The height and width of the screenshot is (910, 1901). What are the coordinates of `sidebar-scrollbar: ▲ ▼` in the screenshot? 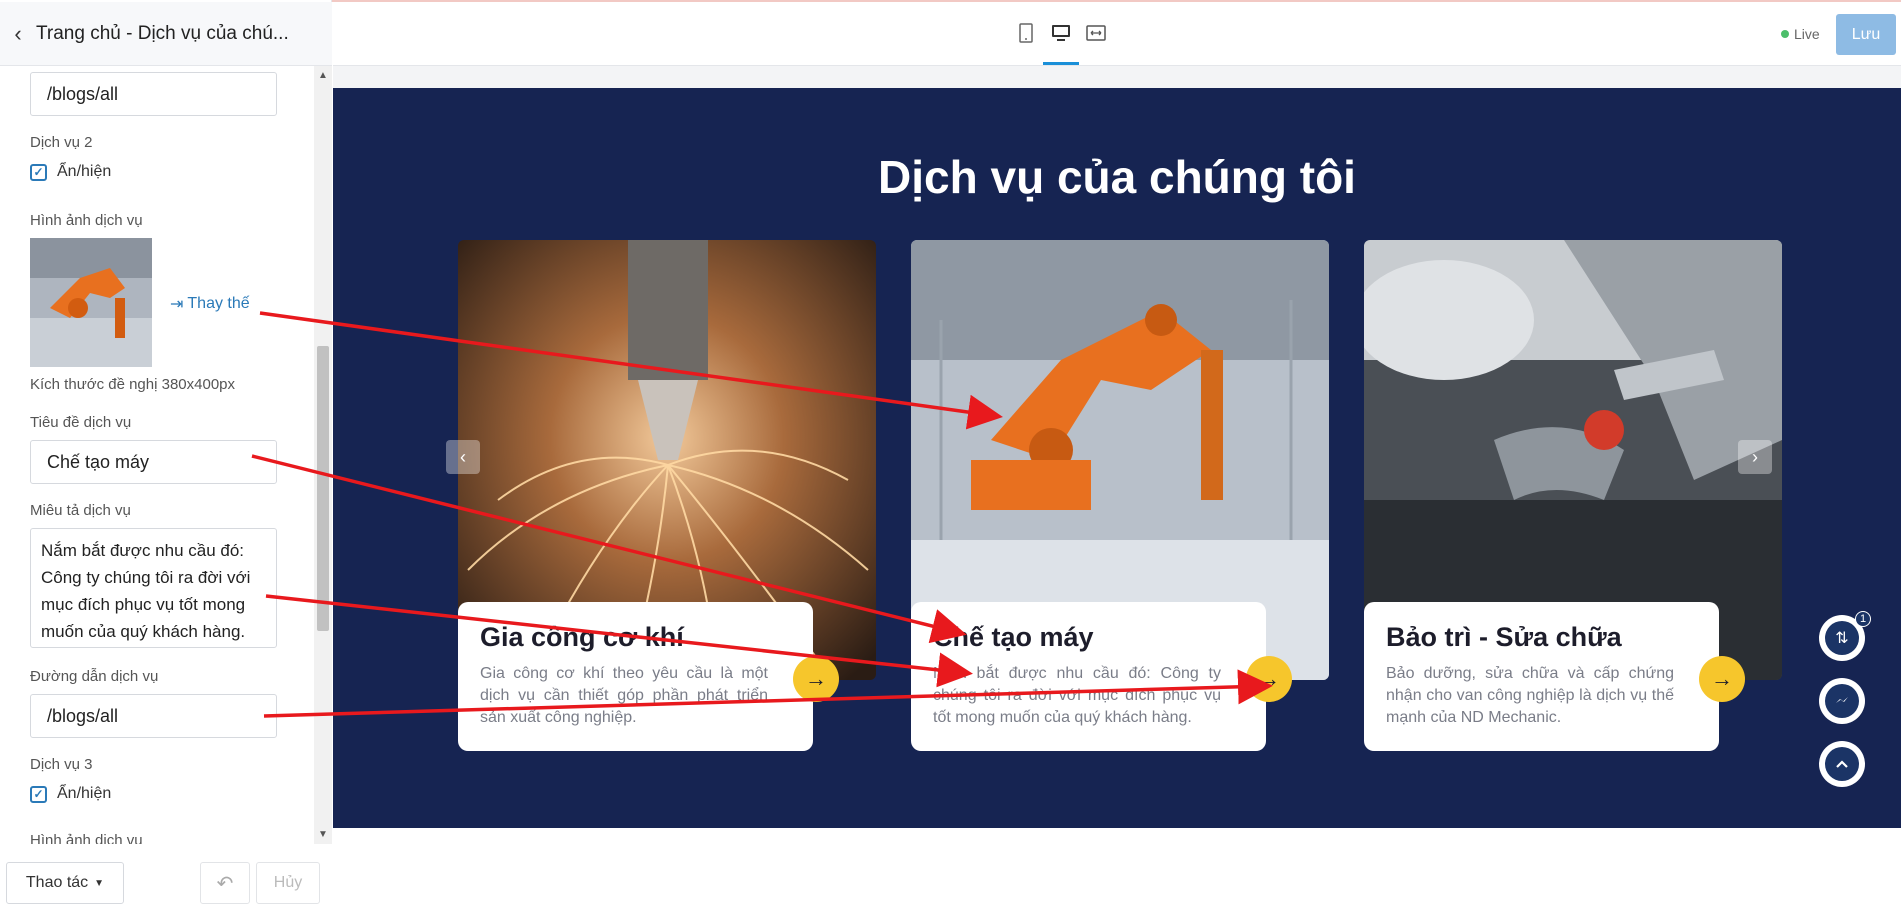 It's located at (323, 455).